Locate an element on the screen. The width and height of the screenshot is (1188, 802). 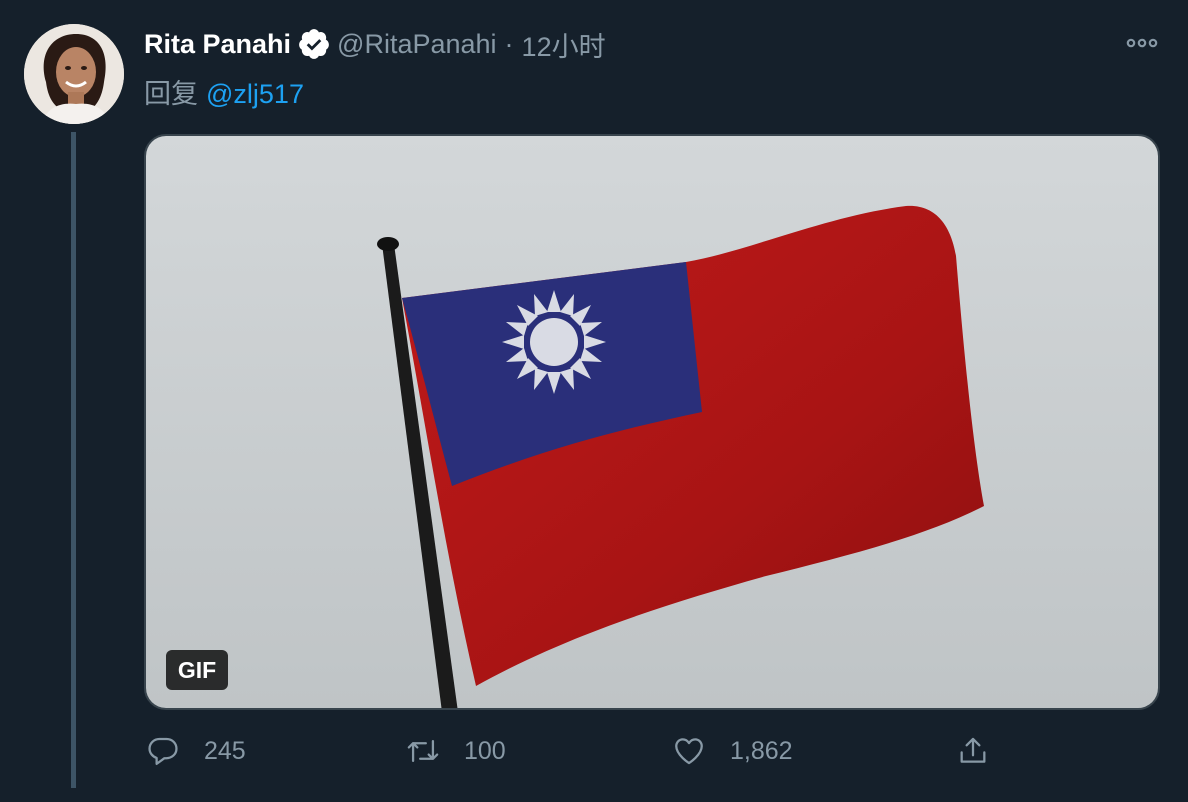
avatar-image is located at coordinates (74, 74).